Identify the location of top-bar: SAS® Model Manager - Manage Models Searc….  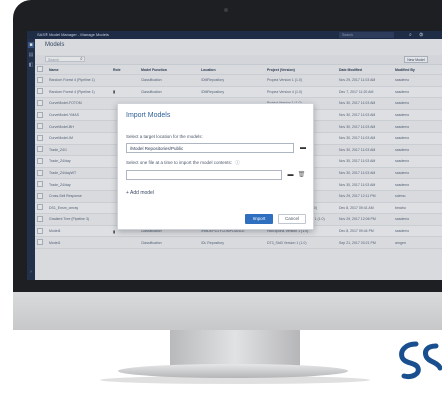
(234, 35).